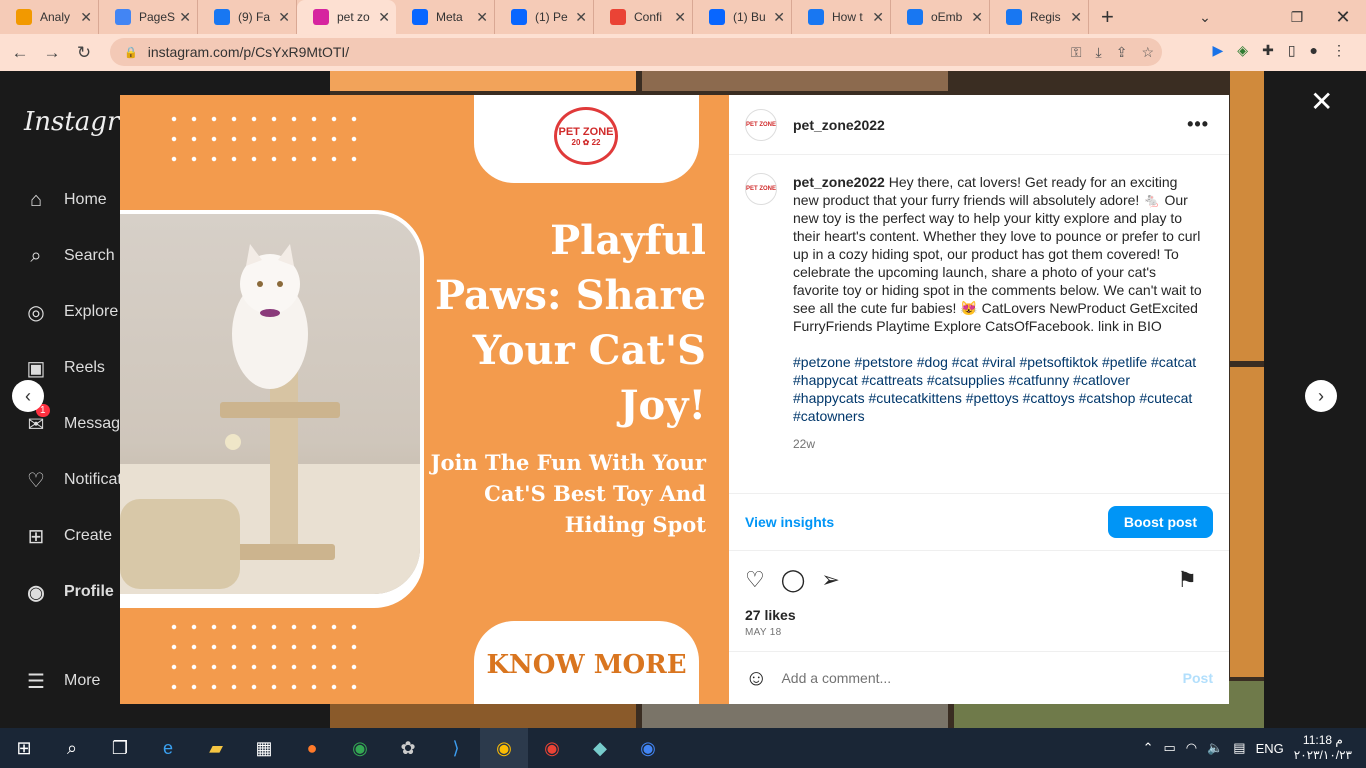 This screenshot has height=768, width=1366. Describe the element at coordinates (1099, 52) in the screenshot. I see `install-icon: ⤓` at that location.